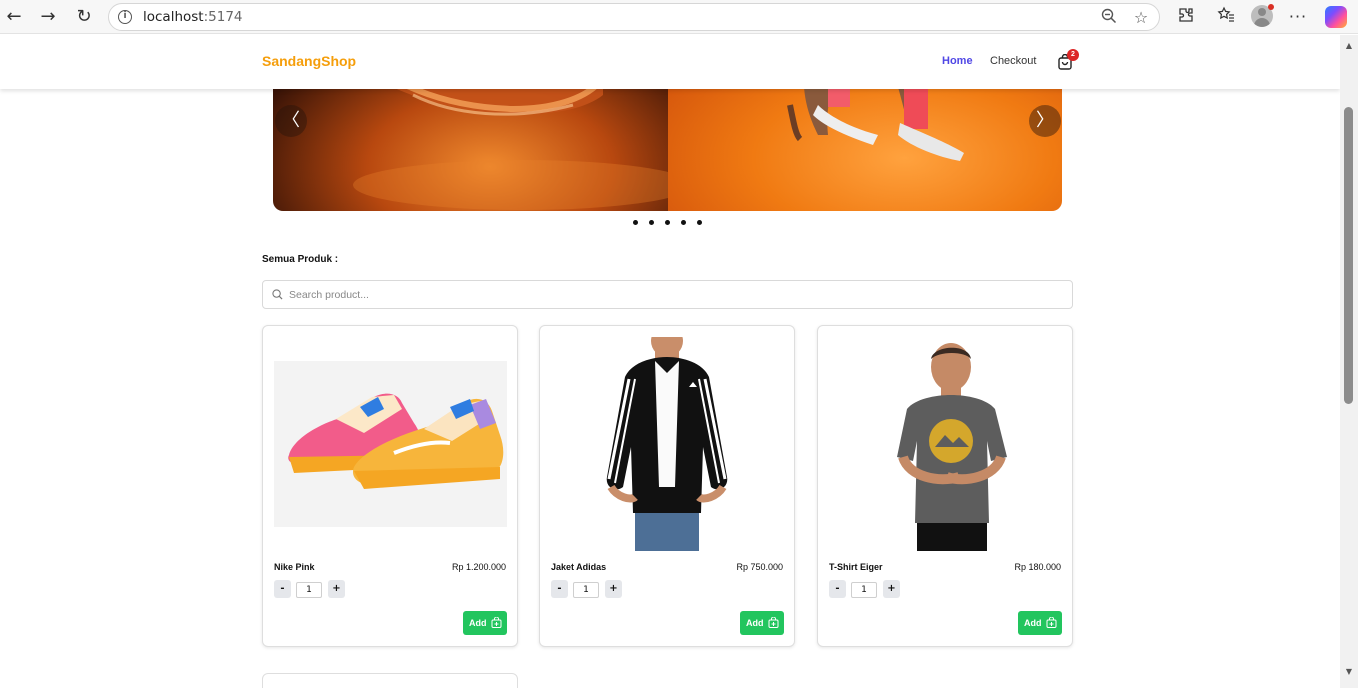 This screenshot has width=1358, height=688. Describe the element at coordinates (1073, 55) in the screenshot. I see `cart-count-badge: 2` at that location.